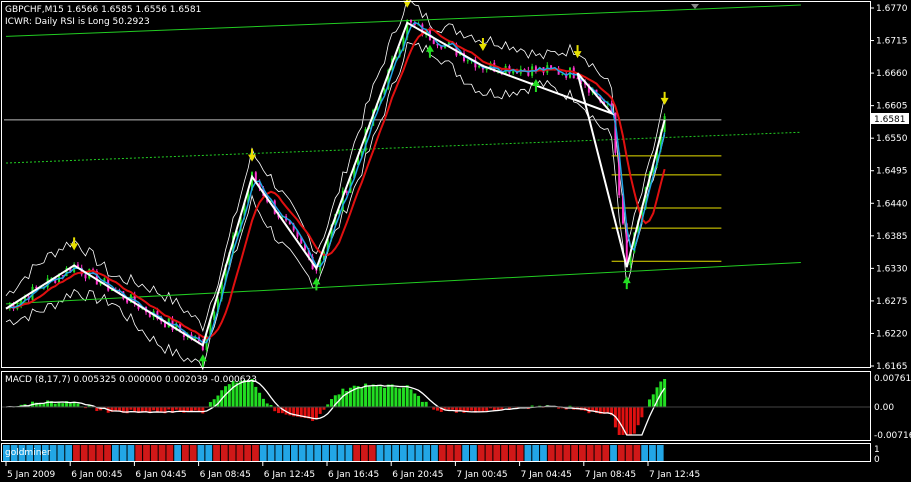 The width and height of the screenshot is (911, 482). I want to click on price-tick-label: 1.6440, so click(892, 204).